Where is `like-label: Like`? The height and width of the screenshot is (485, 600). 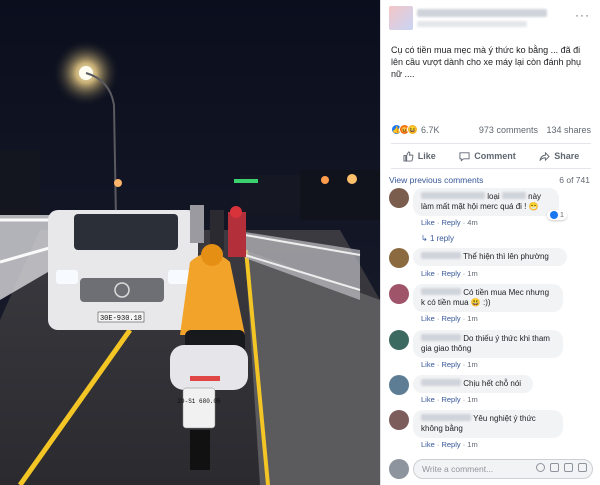
like-label: Like is located at coordinates (426, 156).